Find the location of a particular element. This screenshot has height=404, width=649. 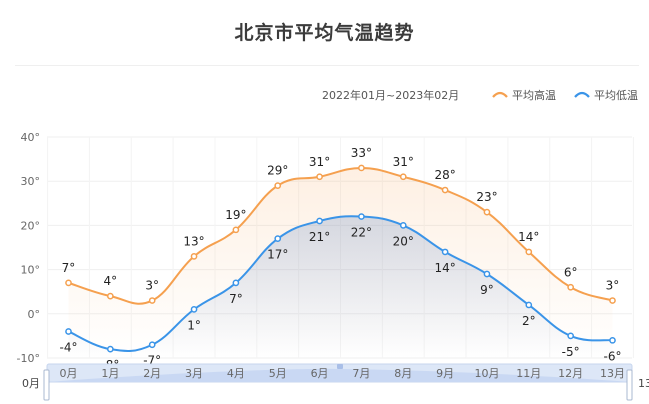

data-label-high: 6° is located at coordinates (571, 272).